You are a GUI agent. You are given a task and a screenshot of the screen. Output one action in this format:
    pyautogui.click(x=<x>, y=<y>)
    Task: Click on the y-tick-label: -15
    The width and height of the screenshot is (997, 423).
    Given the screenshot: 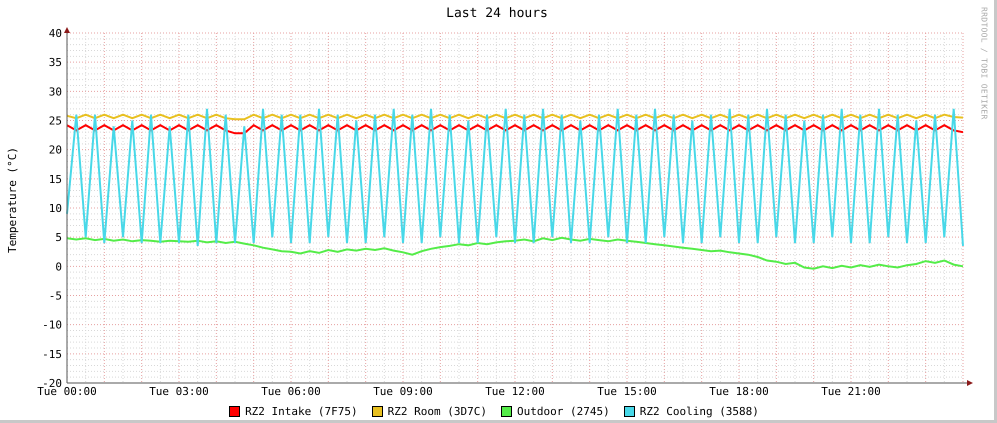 What is the action you would take?
    pyautogui.click(x=52, y=354)
    